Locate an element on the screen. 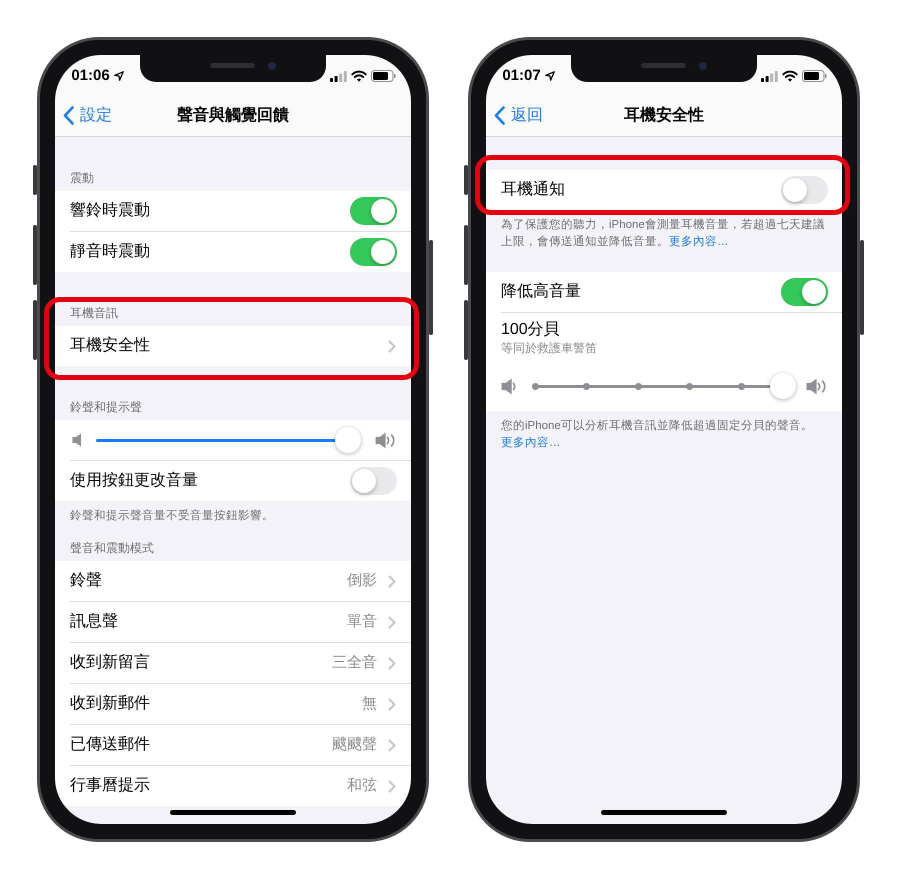 This screenshot has height=879, width=900. section-footer: 鈴聲和提示聲音量不受音量按鈕影響。 is located at coordinates (233, 516).